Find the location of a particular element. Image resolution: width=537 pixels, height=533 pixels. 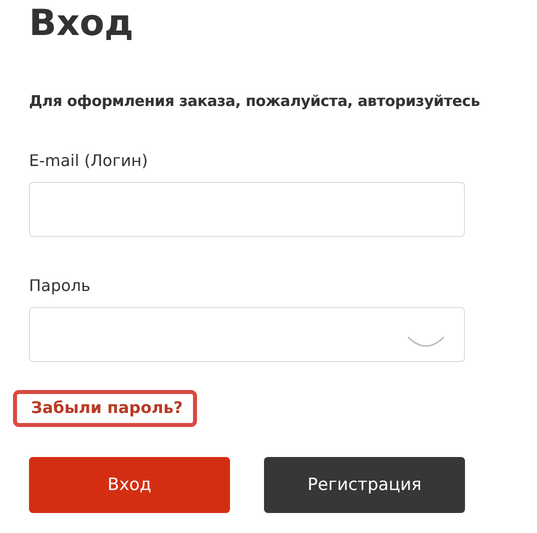

register-button: Регистрация is located at coordinates (364, 485).